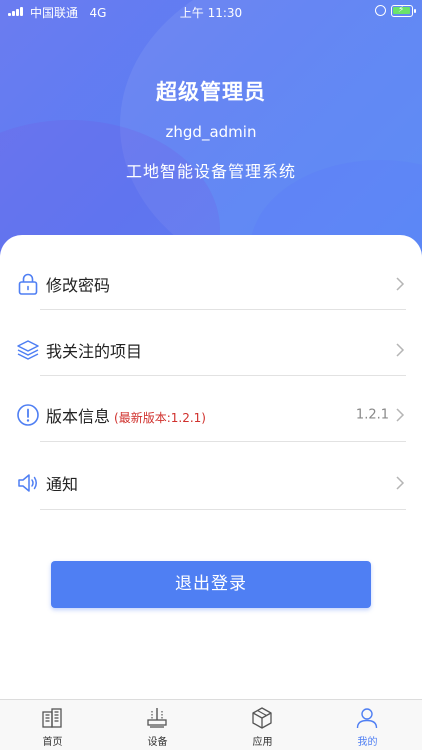  What do you see at coordinates (211, 584) in the screenshot?
I see `logout-button: 退出登录` at bounding box center [211, 584].